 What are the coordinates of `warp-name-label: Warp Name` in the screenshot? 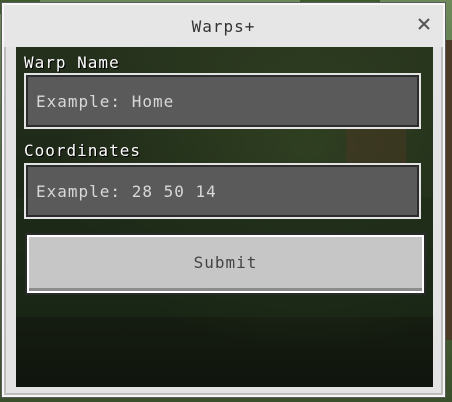 It's located at (72, 62).